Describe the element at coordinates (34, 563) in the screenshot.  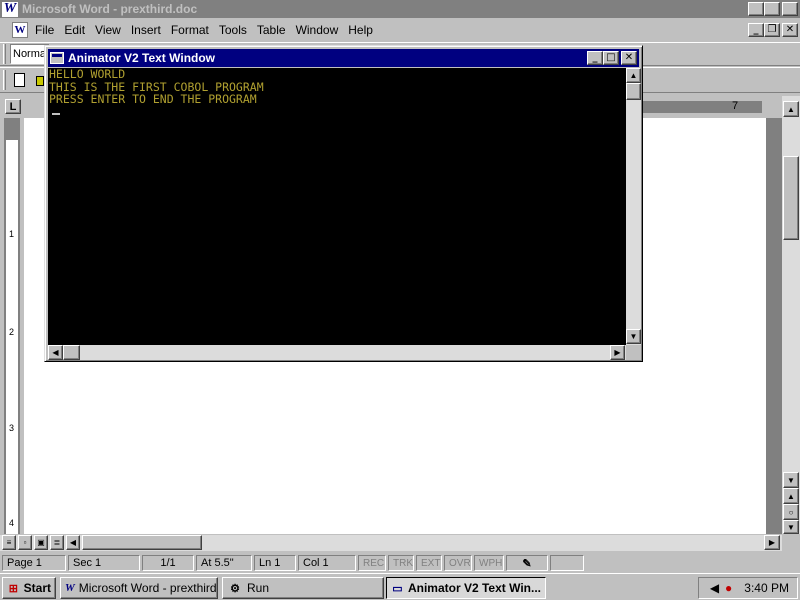
I see `status-page: Page 1` at that location.